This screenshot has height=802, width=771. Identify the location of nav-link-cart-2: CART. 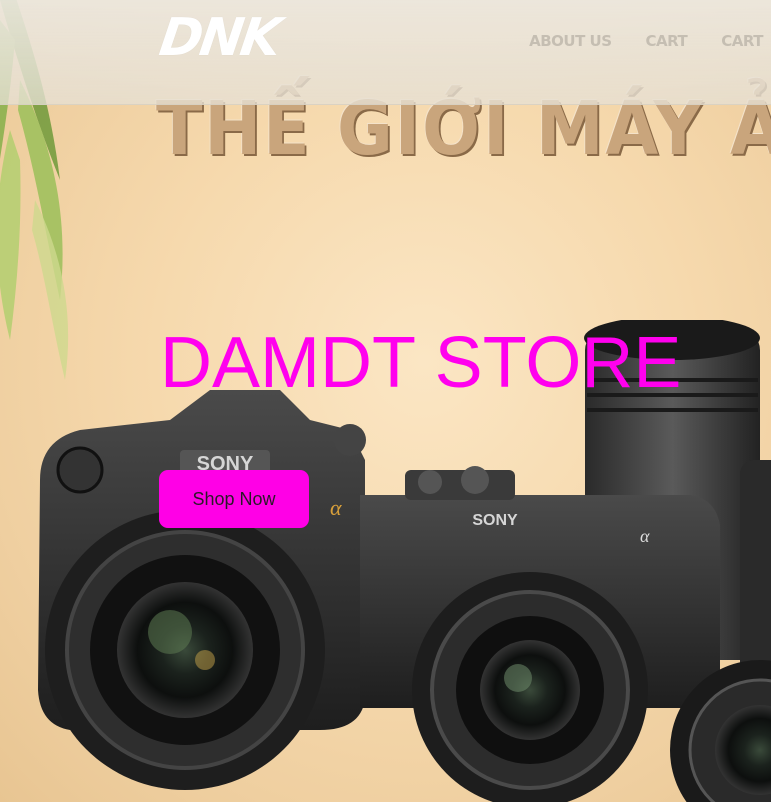
(742, 41).